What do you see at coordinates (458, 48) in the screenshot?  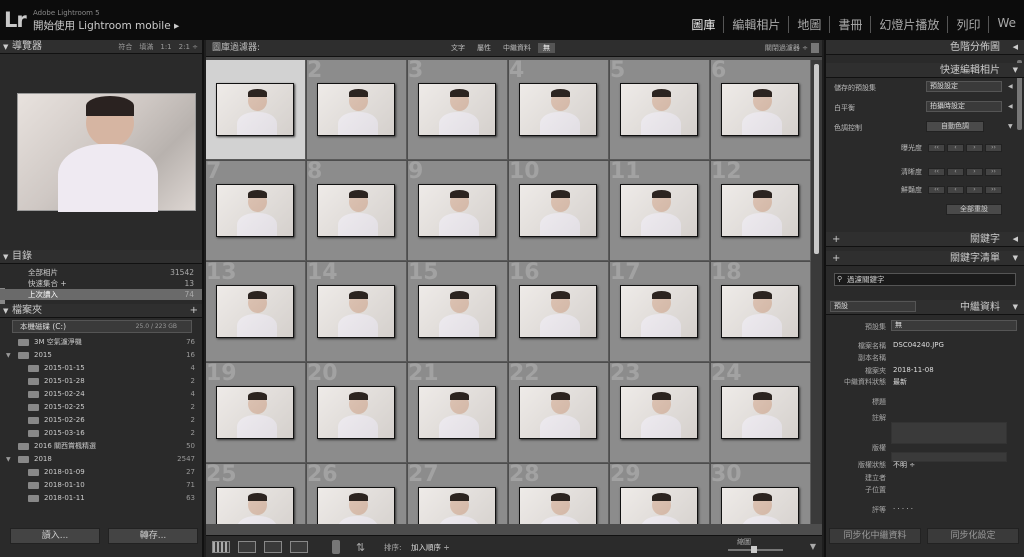 I see `filter-text: 文字` at bounding box center [458, 48].